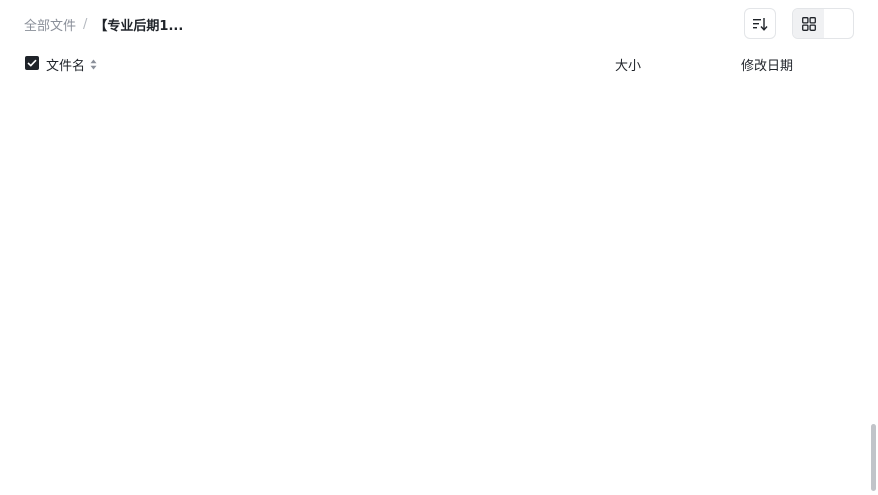  What do you see at coordinates (628, 64) in the screenshot?
I see `header-size: 大小` at bounding box center [628, 64].